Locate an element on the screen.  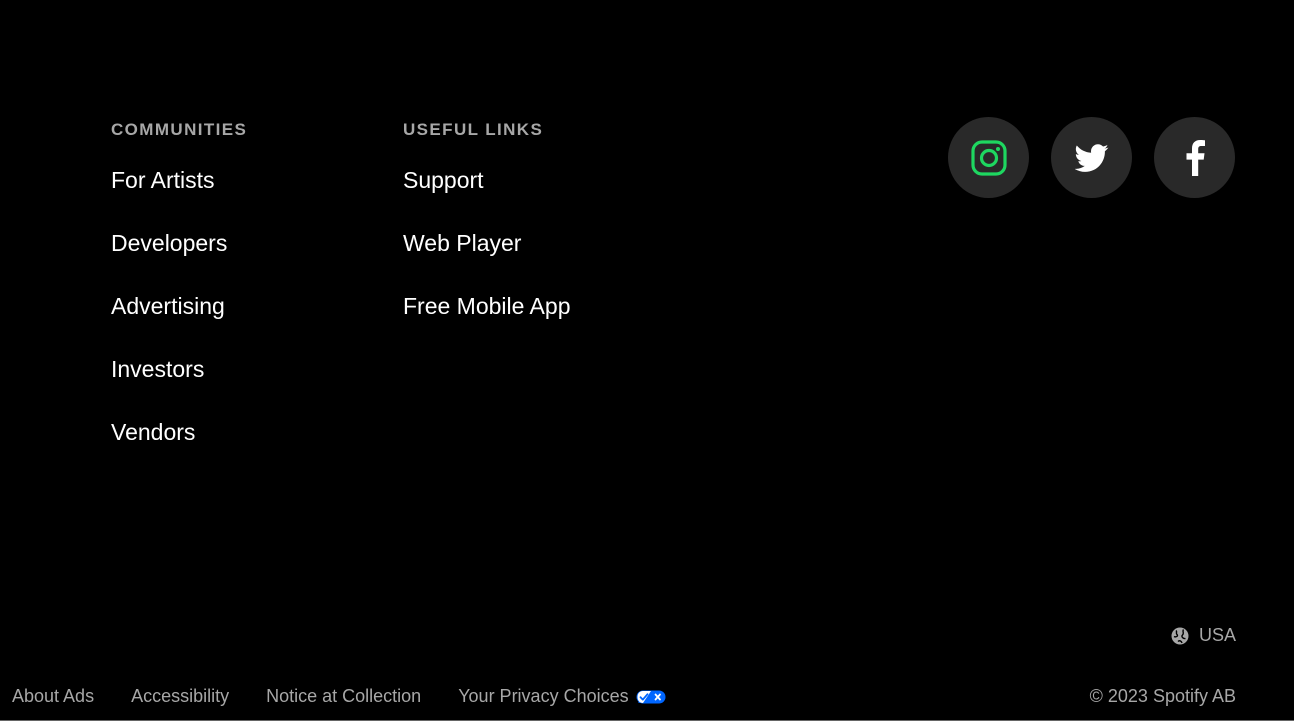
accessibility-link: Accessibility is located at coordinates (180, 696).